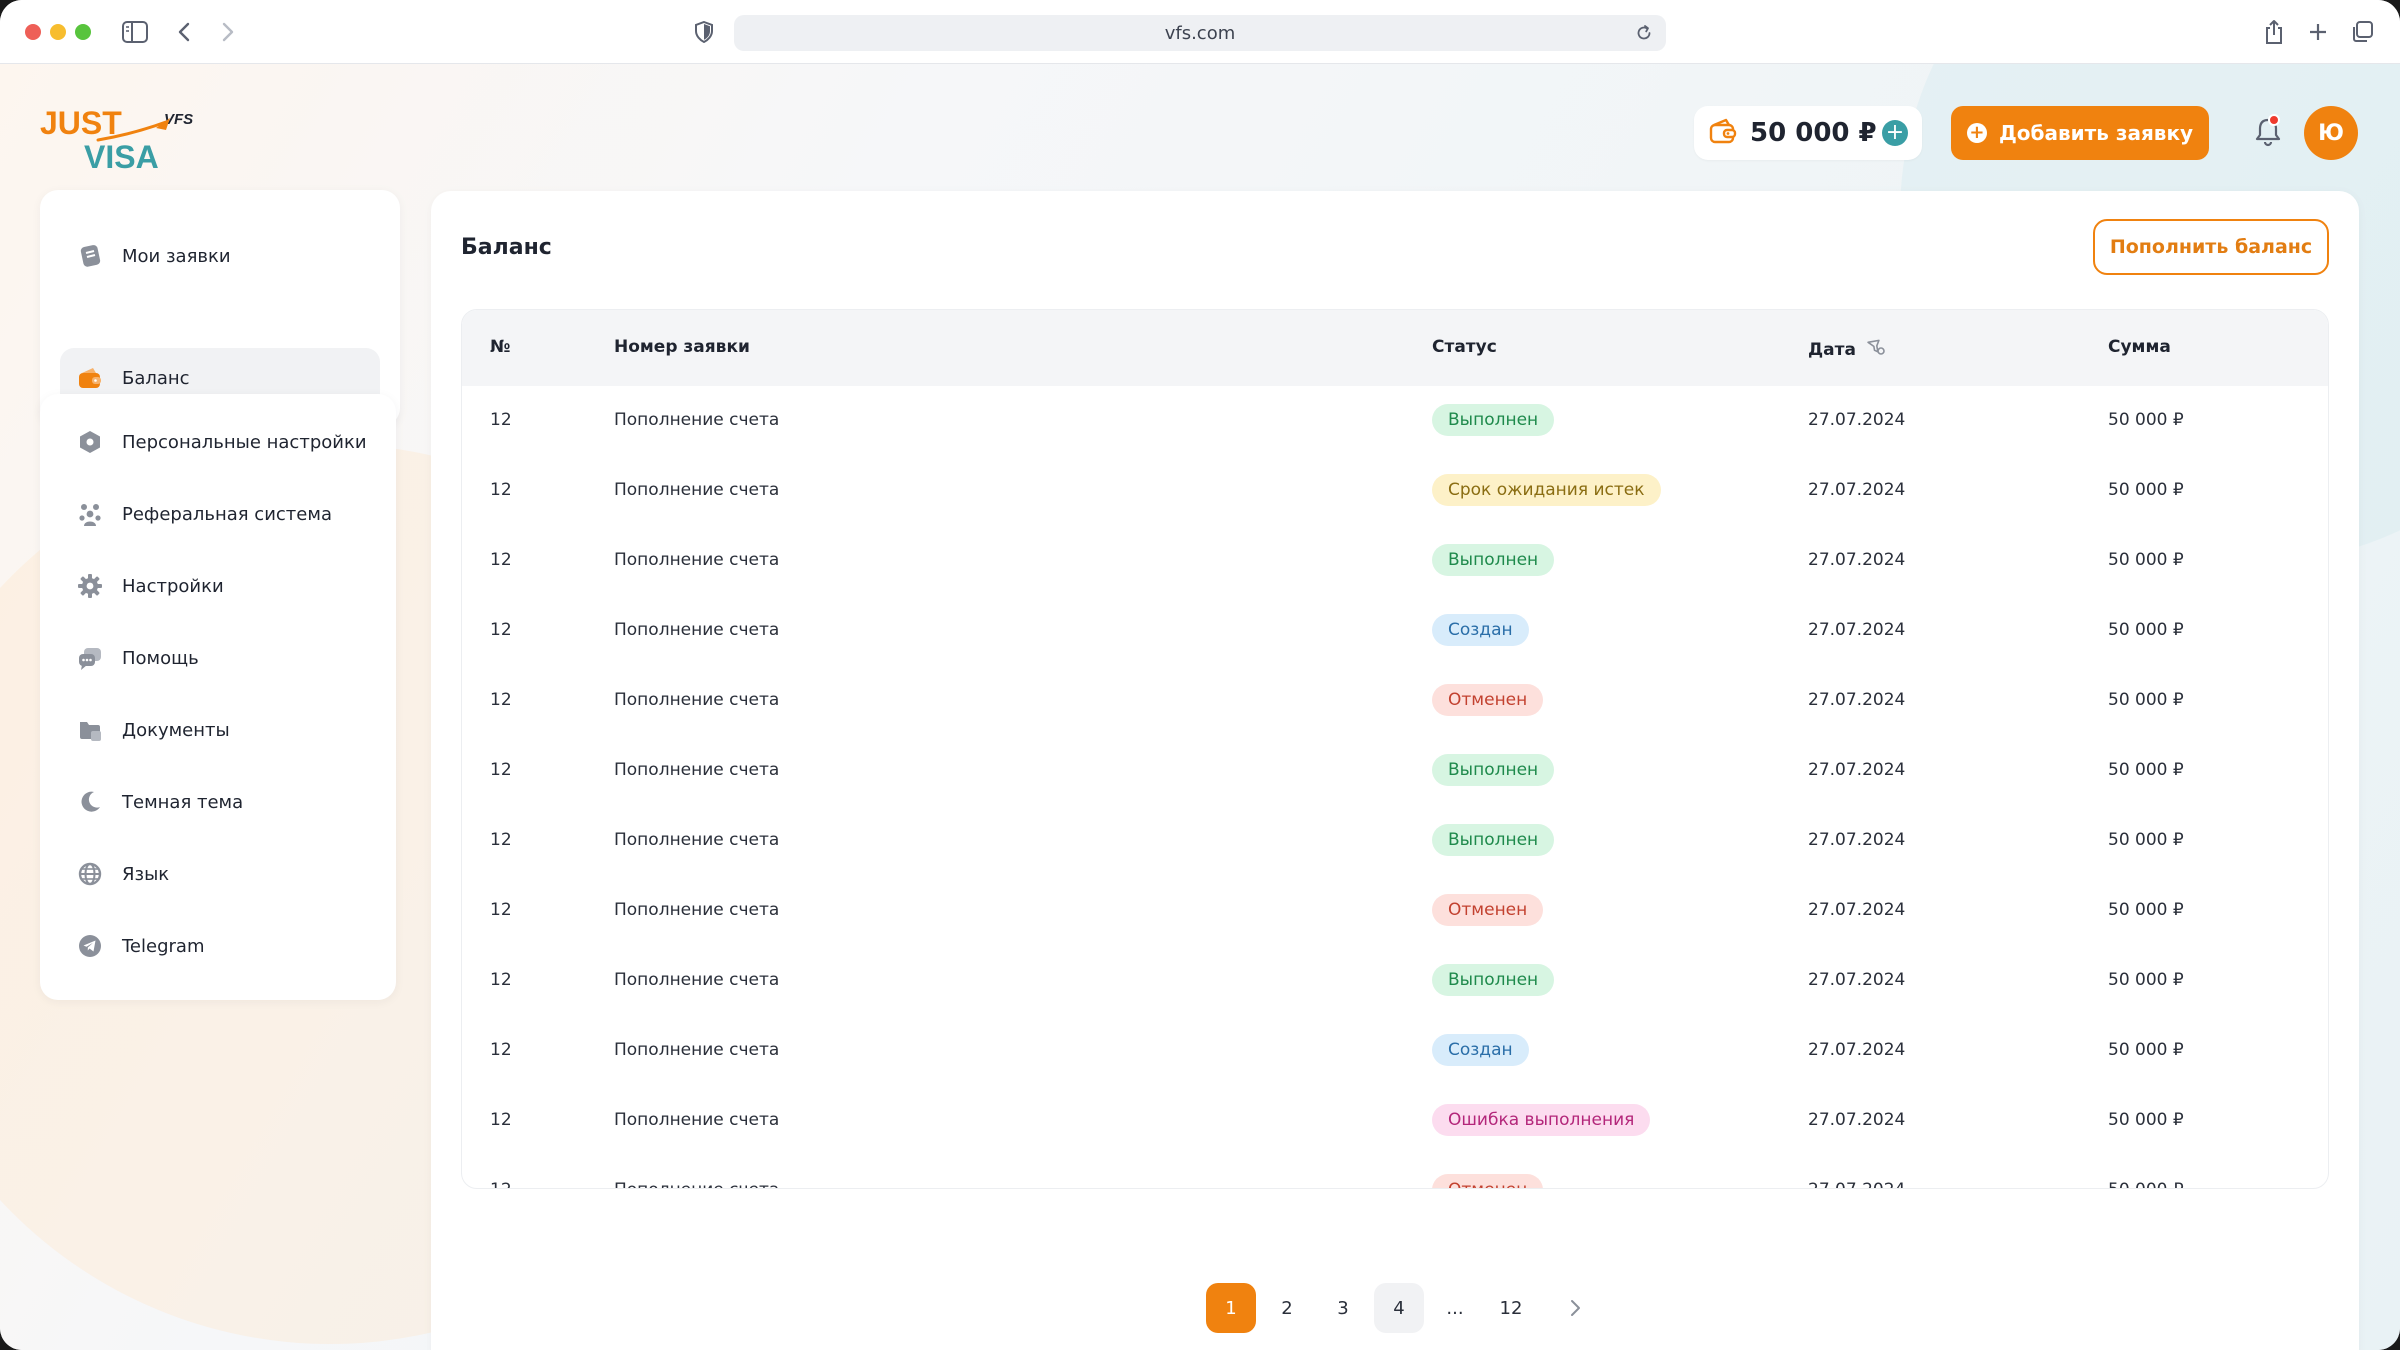 The height and width of the screenshot is (1350, 2400). I want to click on column-header-status: Статус, so click(1464, 347).